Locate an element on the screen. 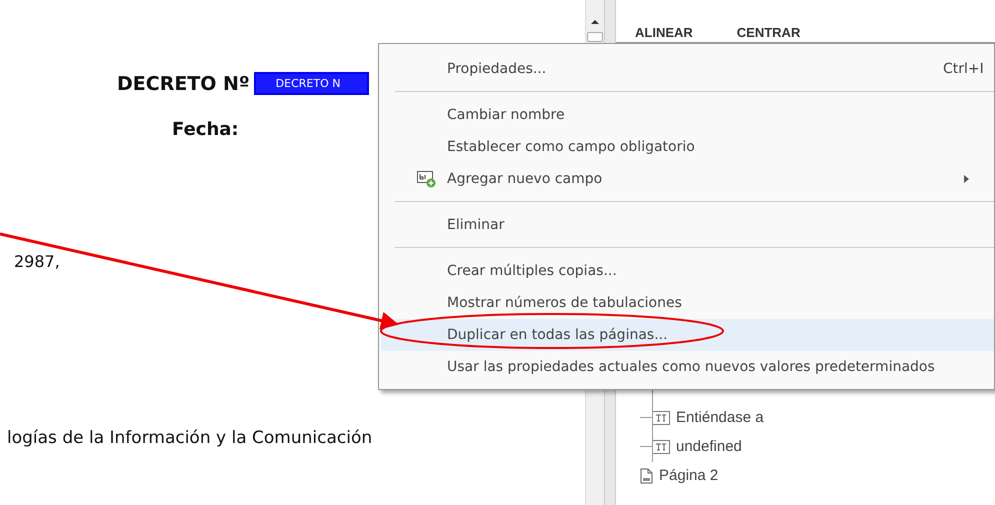  decree-number-field: DECRETO N is located at coordinates (311, 83).